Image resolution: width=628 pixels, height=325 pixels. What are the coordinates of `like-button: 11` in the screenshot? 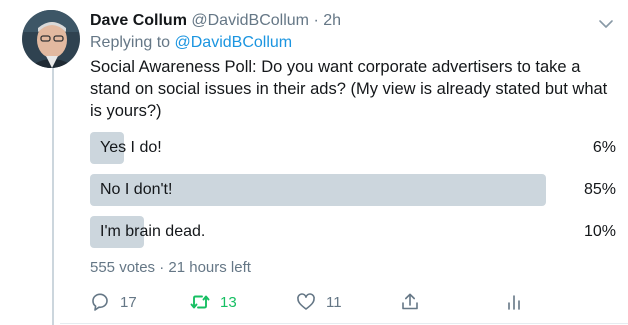 It's located at (319, 302).